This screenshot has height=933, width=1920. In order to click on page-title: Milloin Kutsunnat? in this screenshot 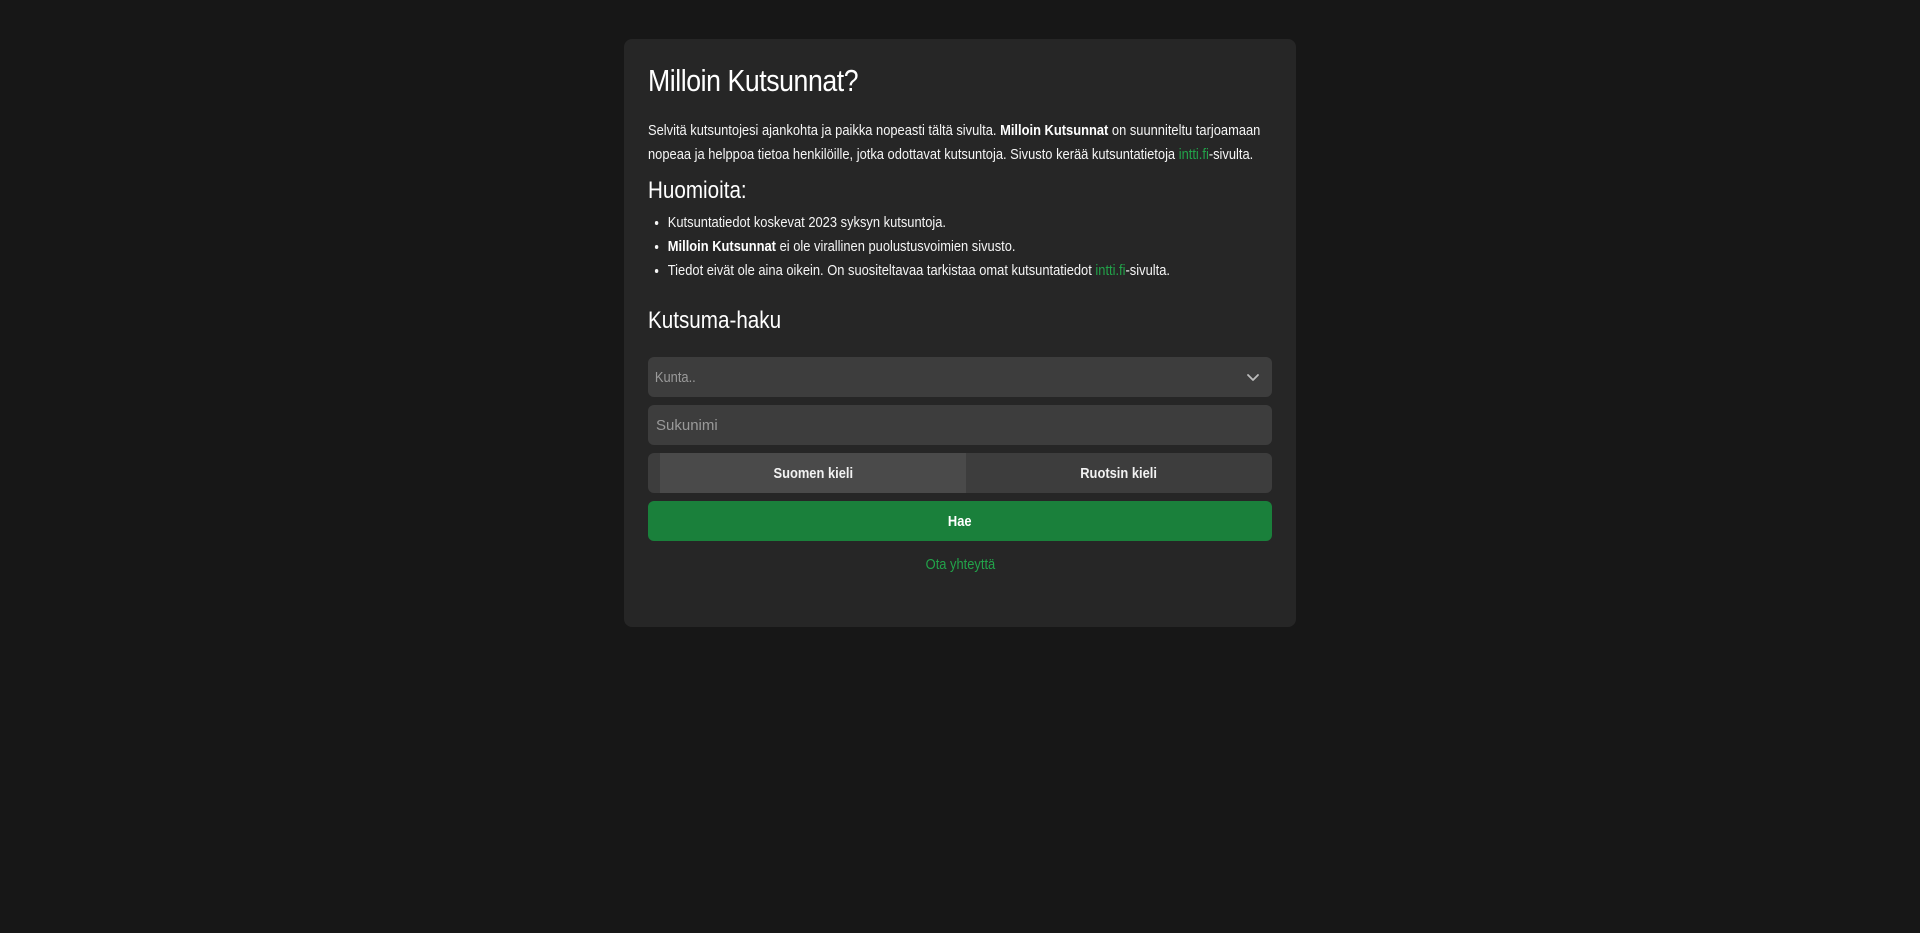, I will do `click(753, 80)`.